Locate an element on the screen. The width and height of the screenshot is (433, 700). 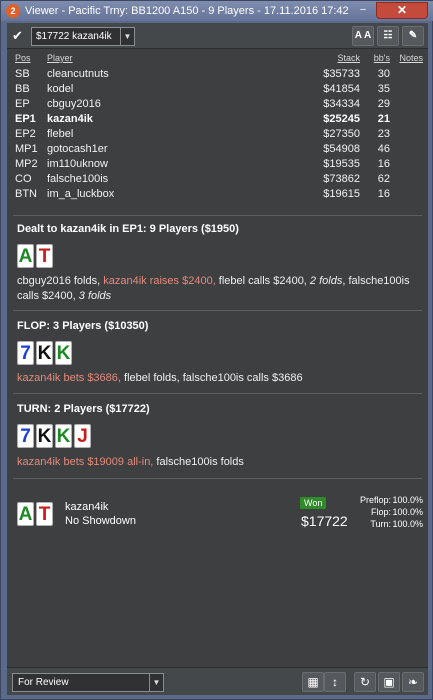
hole-cards: A T is located at coordinates (35, 256).